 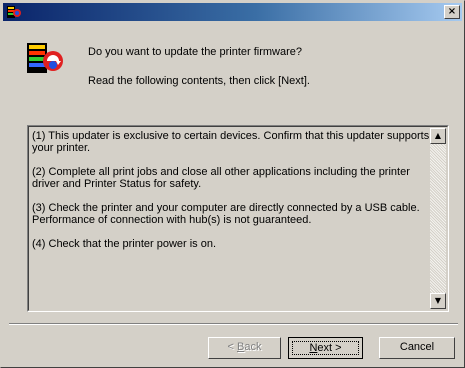 I want to click on title-bar: ×, so click(x=232, y=12).